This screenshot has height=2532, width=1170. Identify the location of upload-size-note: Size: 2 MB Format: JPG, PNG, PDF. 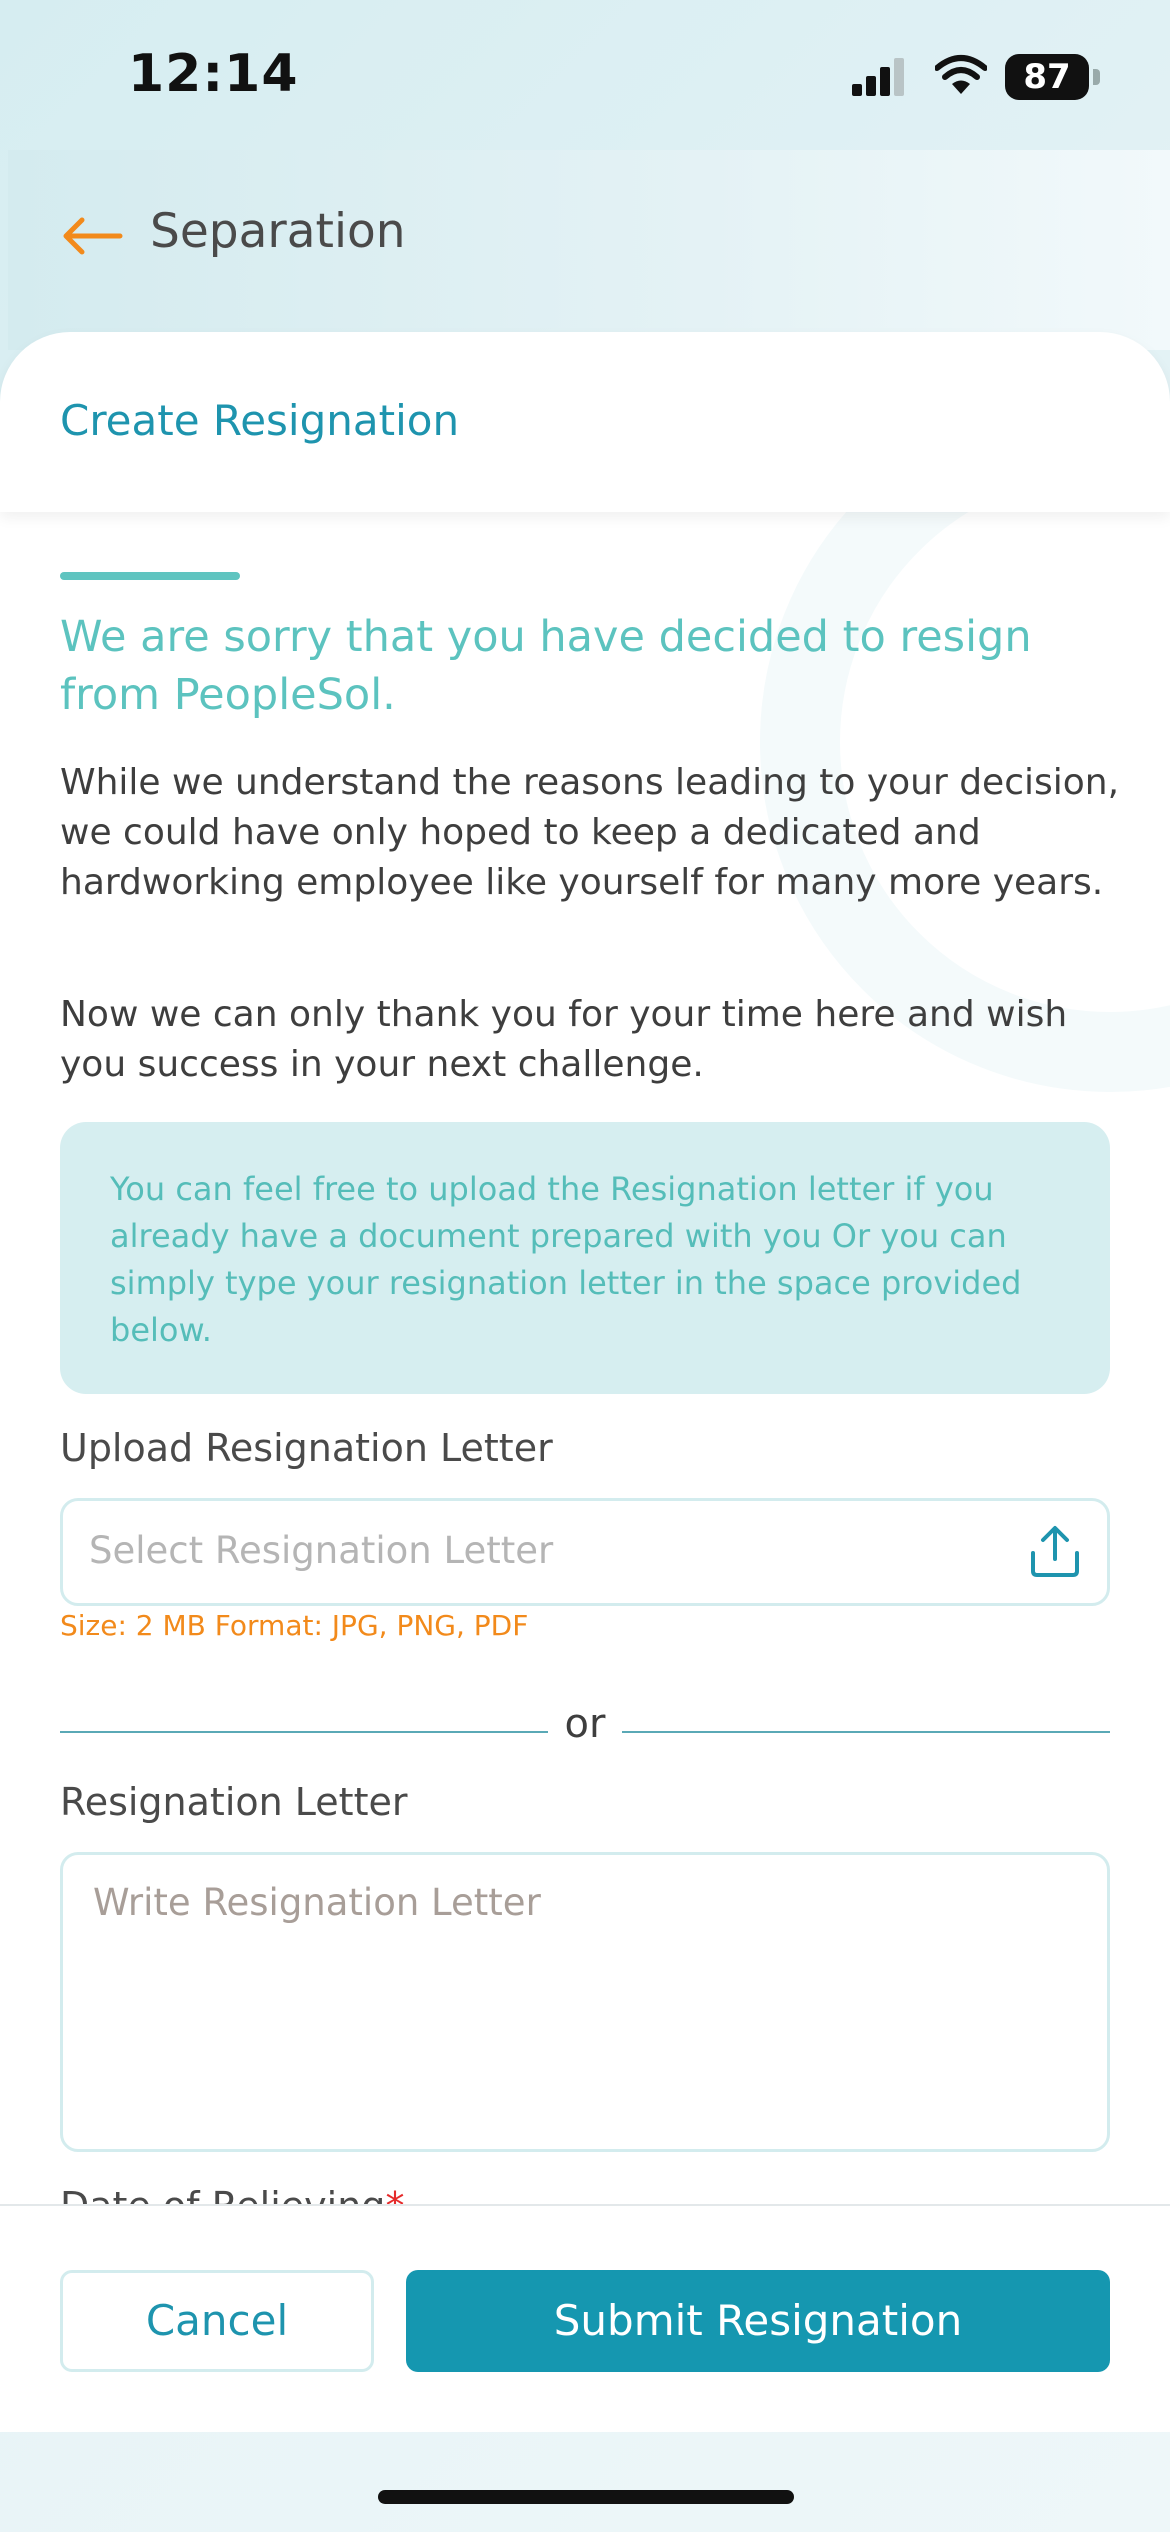
(294, 1625).